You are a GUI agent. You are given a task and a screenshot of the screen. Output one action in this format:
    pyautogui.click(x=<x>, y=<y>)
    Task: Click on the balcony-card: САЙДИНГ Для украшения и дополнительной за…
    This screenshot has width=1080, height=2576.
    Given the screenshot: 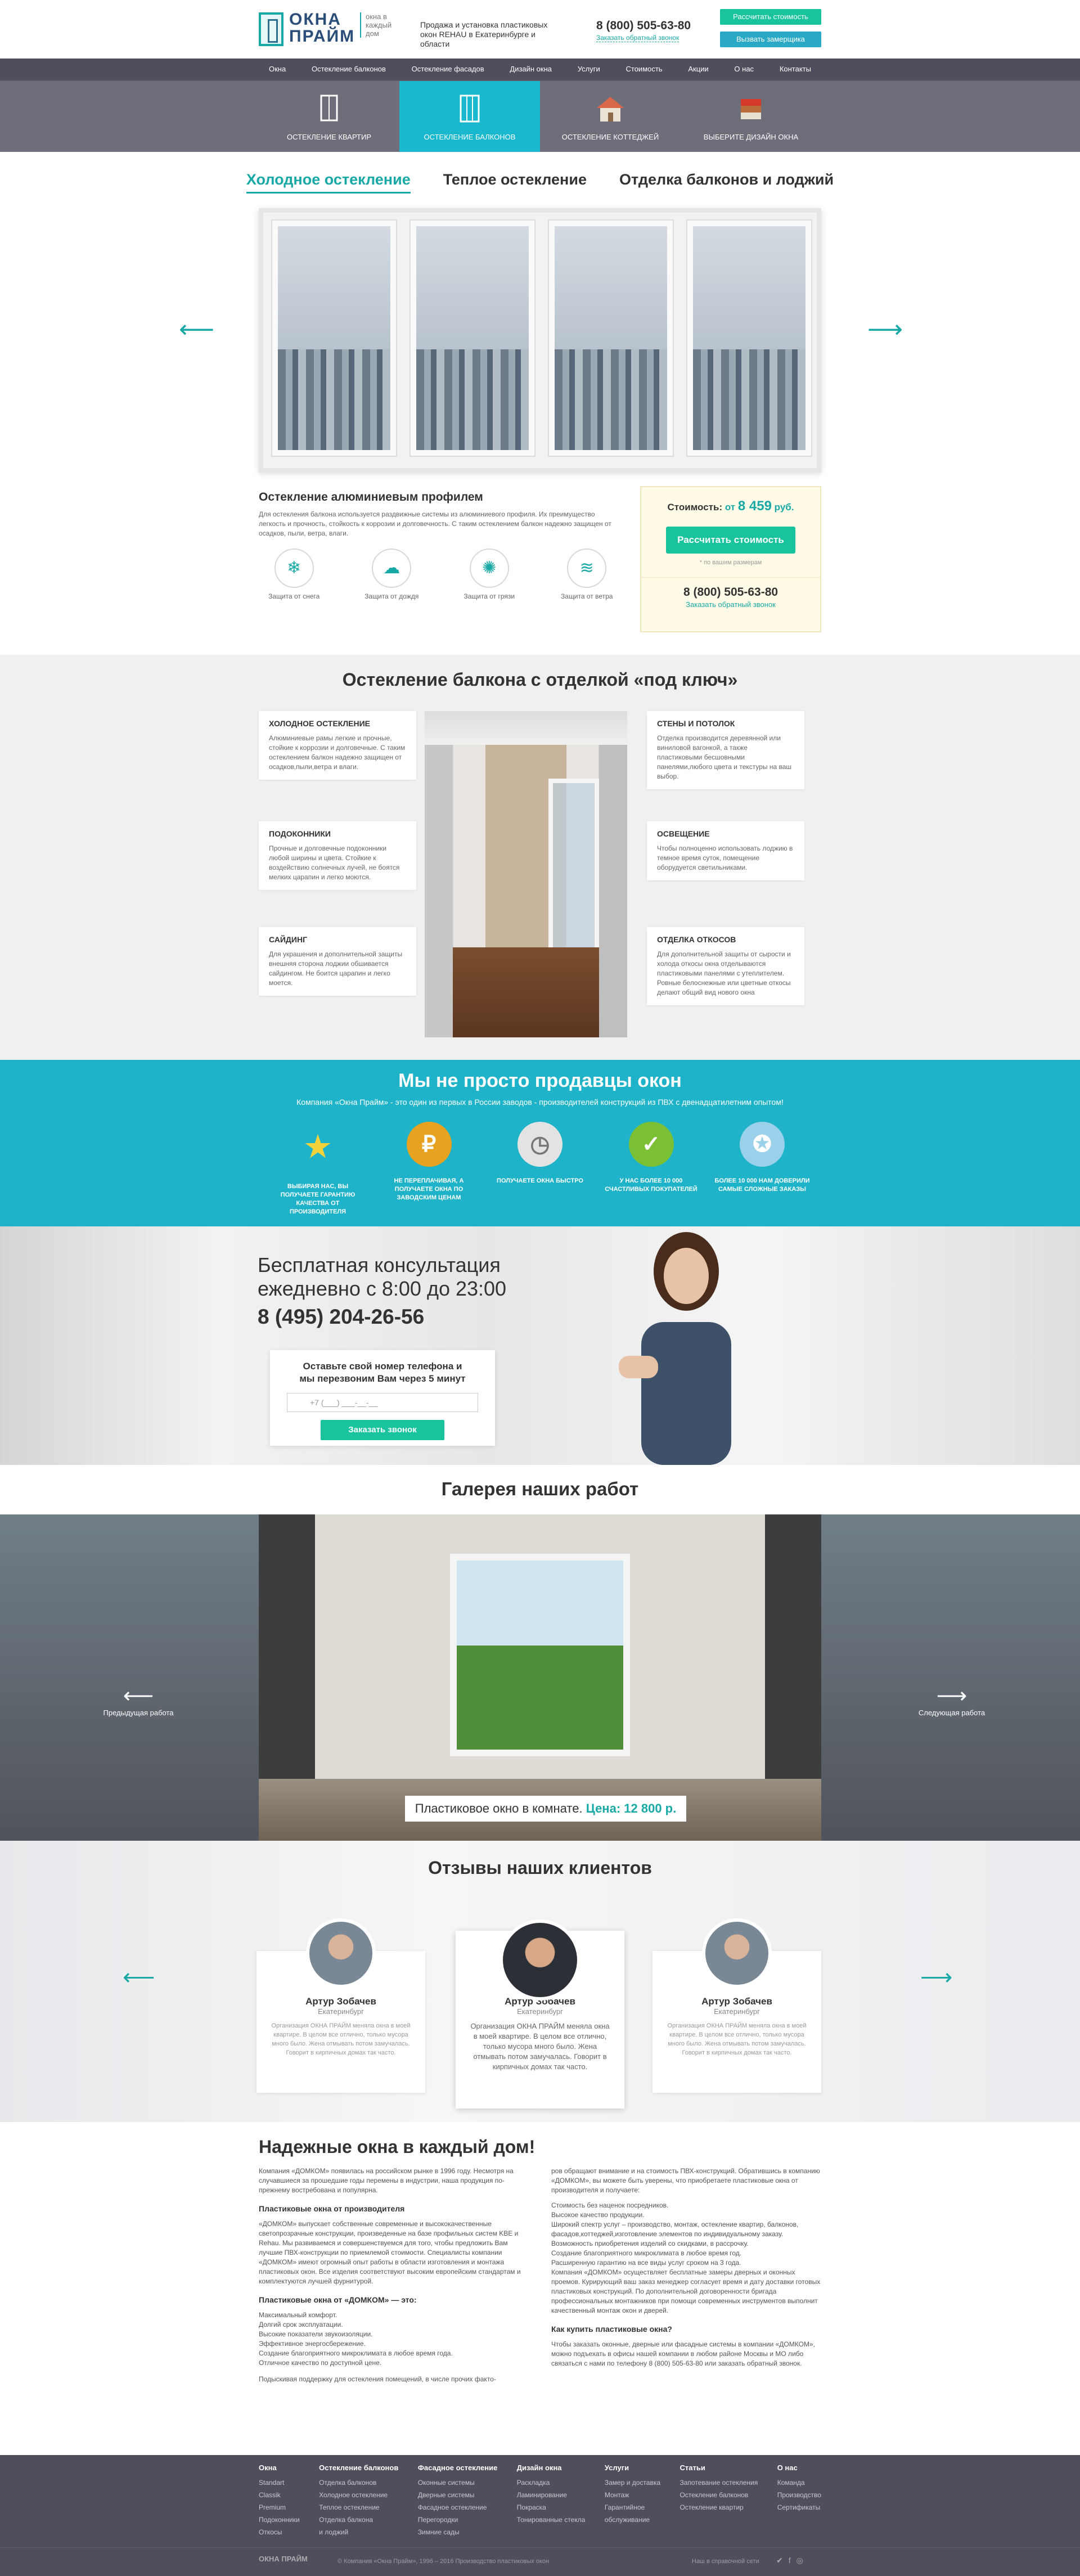 What is the action you would take?
    pyautogui.click(x=337, y=961)
    